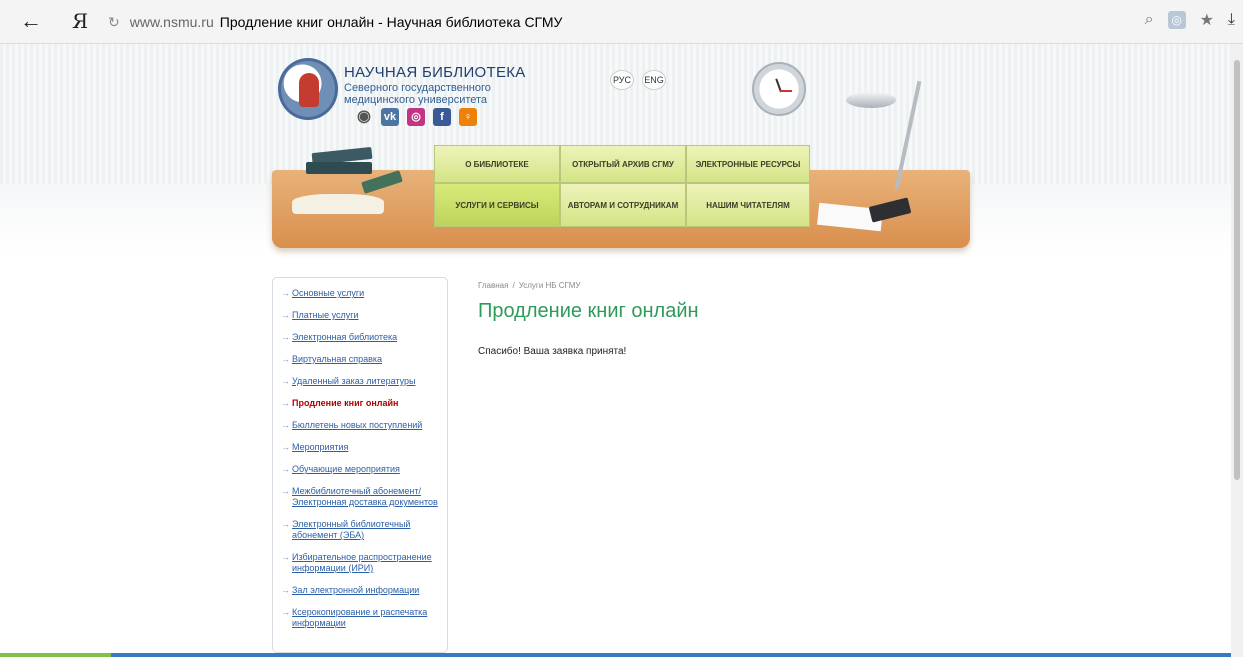  Describe the element at coordinates (493, 285) in the screenshot. I see `breadcrumb-home: Главная` at that location.